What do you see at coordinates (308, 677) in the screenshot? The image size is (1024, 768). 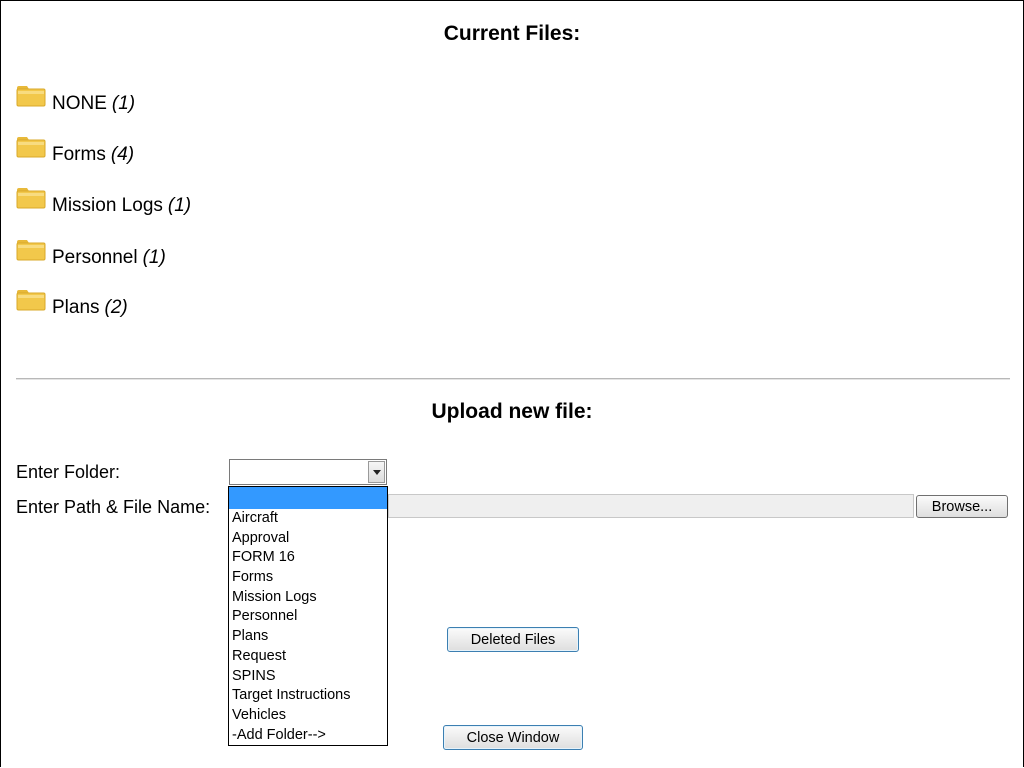 I see `dropdown-option-spins: SPINS` at bounding box center [308, 677].